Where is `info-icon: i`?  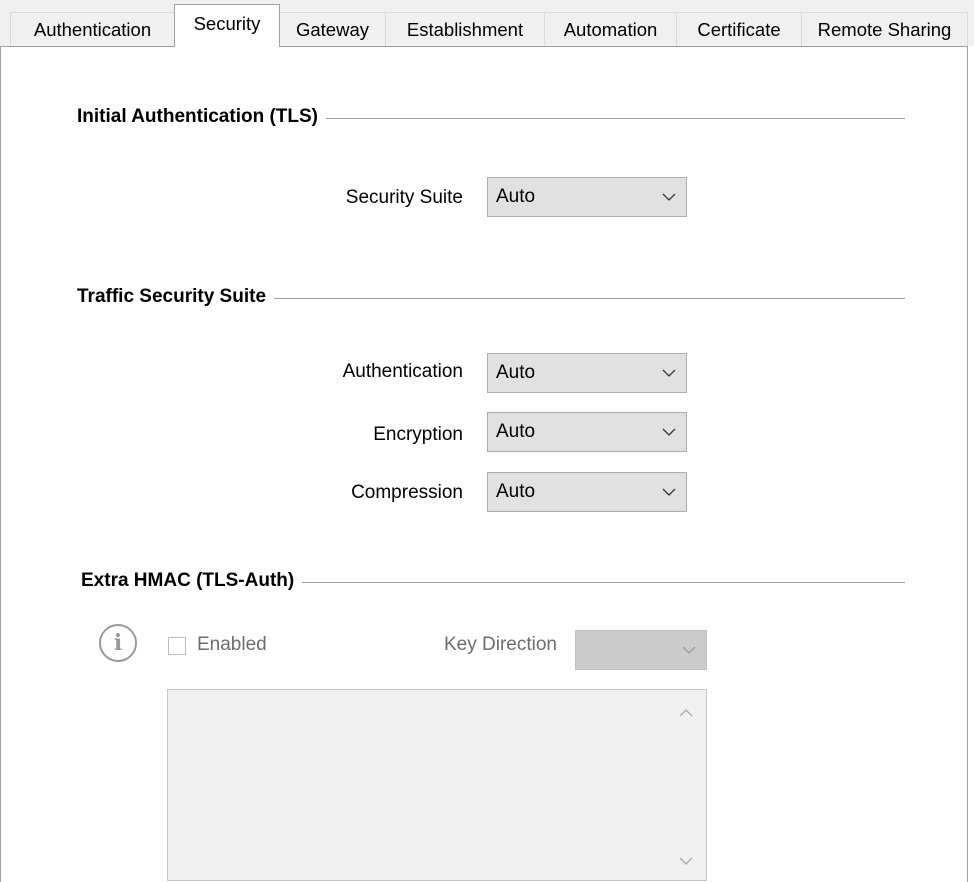 info-icon: i is located at coordinates (118, 643).